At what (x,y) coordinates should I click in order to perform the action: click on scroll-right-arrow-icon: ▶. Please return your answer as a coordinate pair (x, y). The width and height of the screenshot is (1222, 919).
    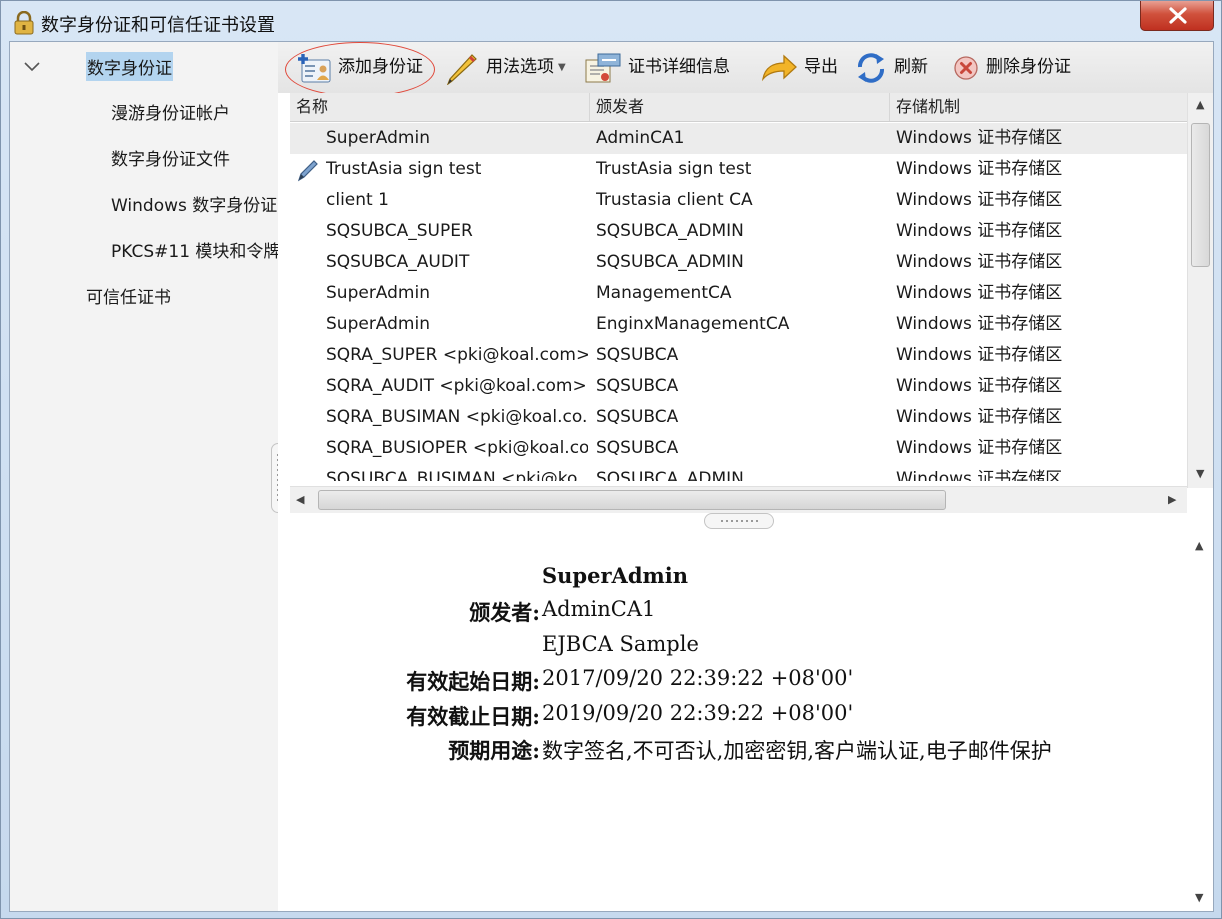
    Looking at the image, I should click on (1172, 499).